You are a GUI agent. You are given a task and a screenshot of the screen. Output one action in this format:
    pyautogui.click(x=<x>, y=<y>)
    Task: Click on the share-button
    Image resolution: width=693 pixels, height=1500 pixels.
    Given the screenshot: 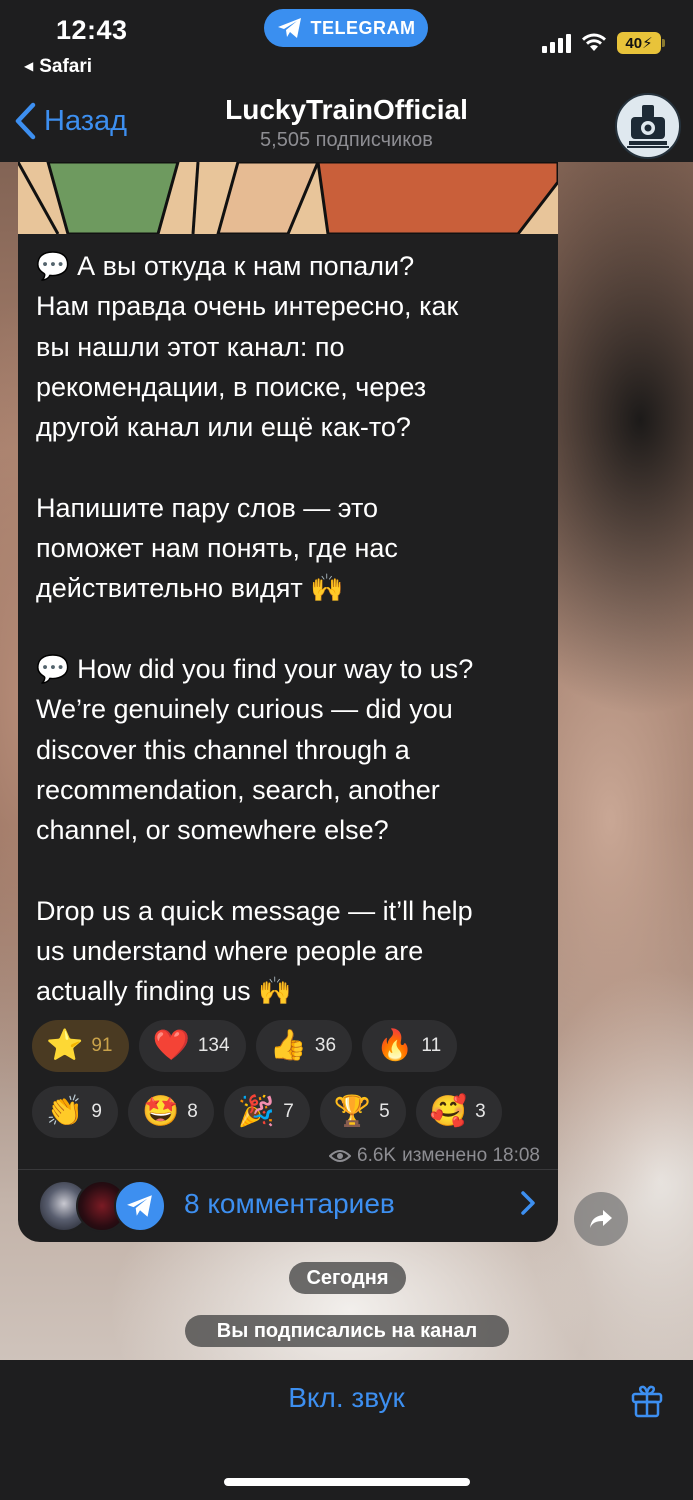 What is the action you would take?
    pyautogui.click(x=601, y=1219)
    